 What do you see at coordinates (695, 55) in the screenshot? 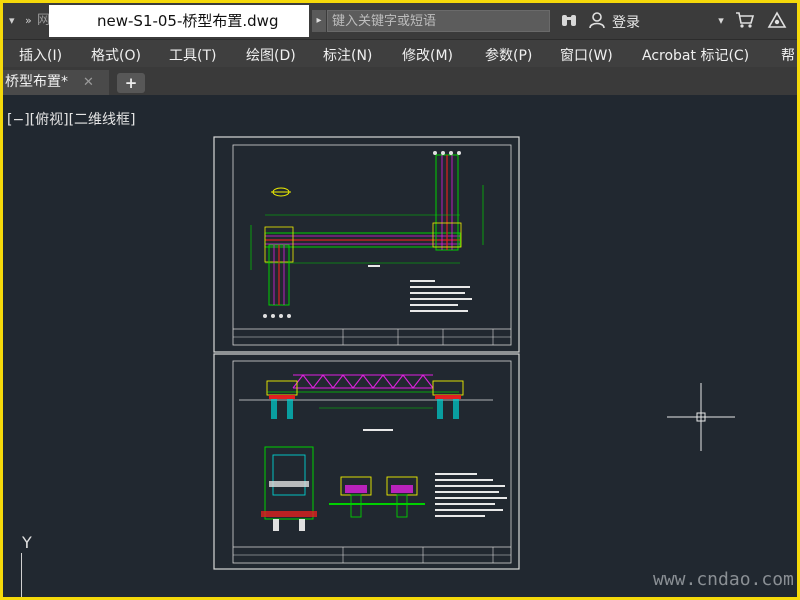
I see `menu-acrobat-markup: Acrobat 标记(C)` at bounding box center [695, 55].